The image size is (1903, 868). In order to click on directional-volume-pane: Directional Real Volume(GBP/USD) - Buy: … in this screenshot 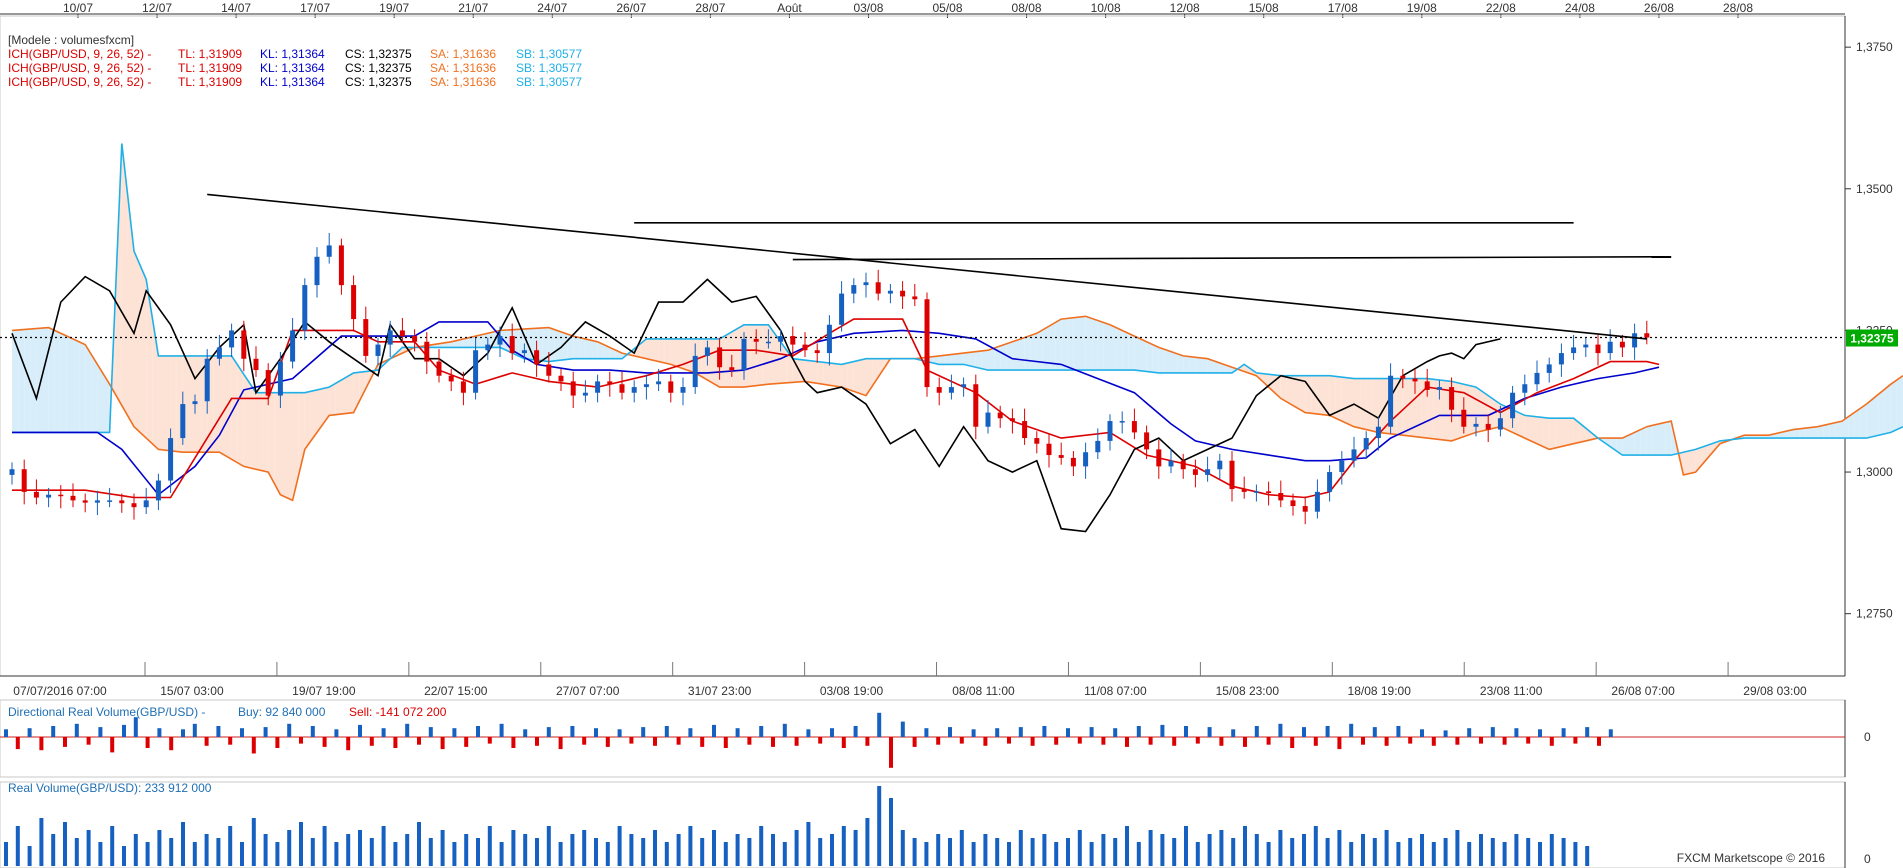, I will do `click(935, 738)`.